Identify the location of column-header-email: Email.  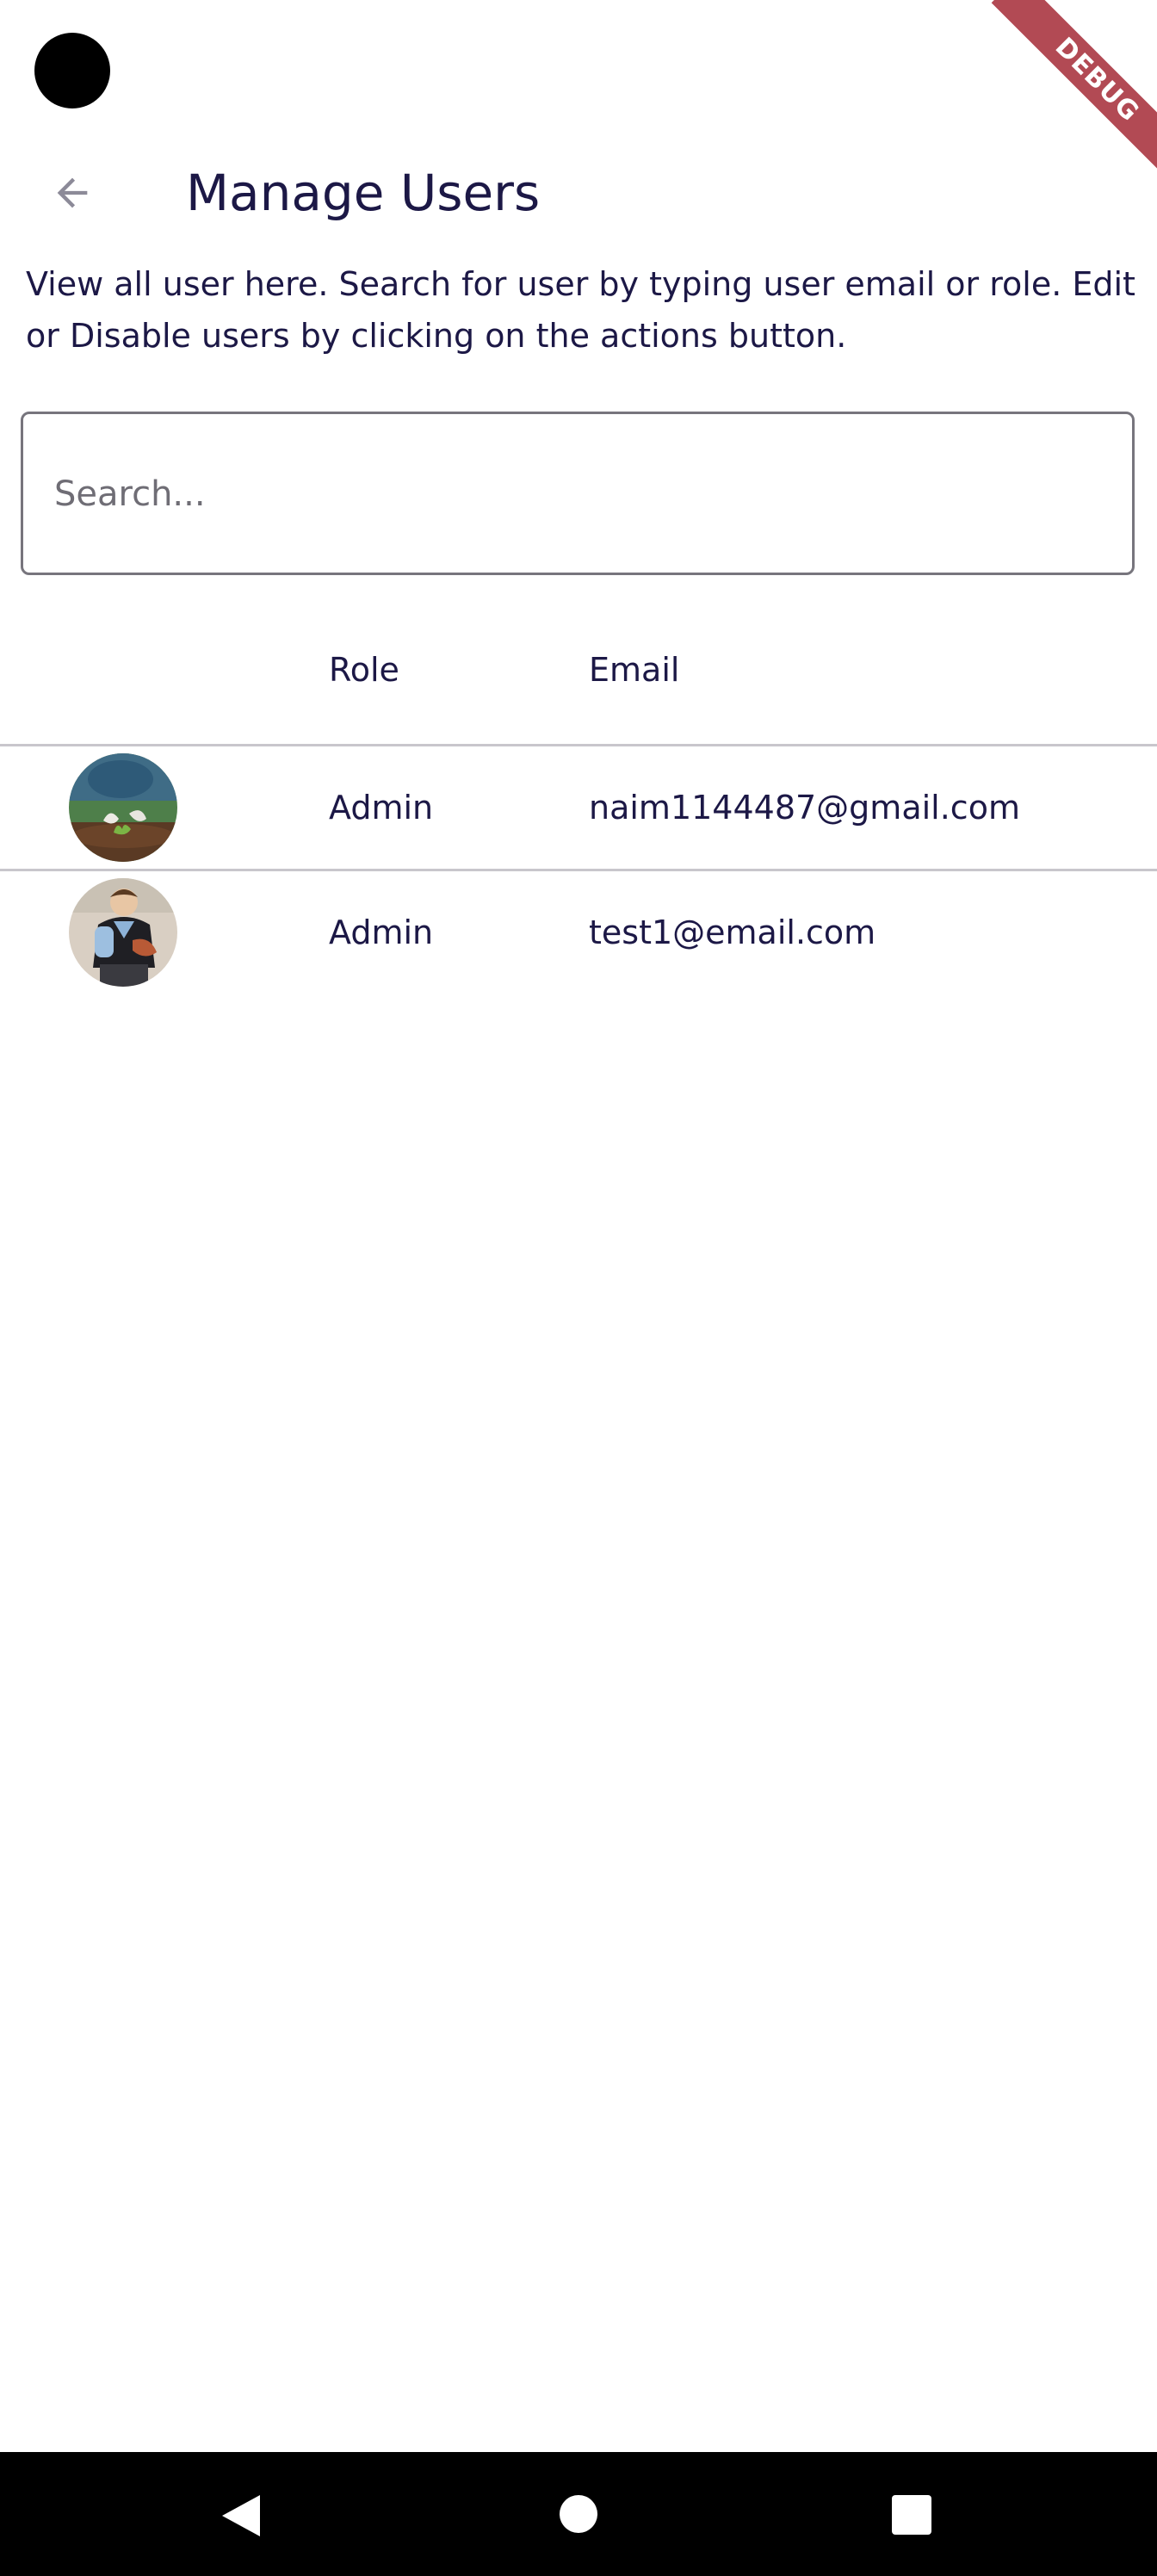
(634, 682).